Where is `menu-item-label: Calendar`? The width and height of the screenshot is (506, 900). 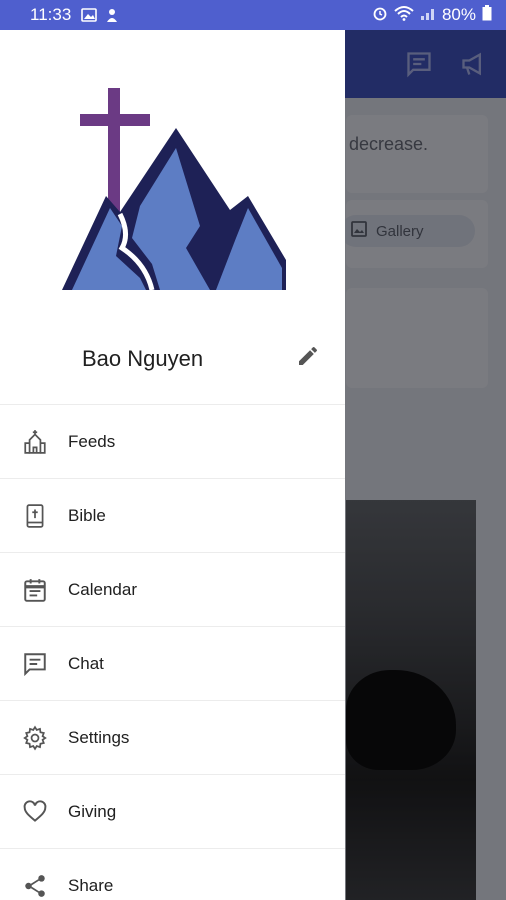 menu-item-label: Calendar is located at coordinates (102, 589).